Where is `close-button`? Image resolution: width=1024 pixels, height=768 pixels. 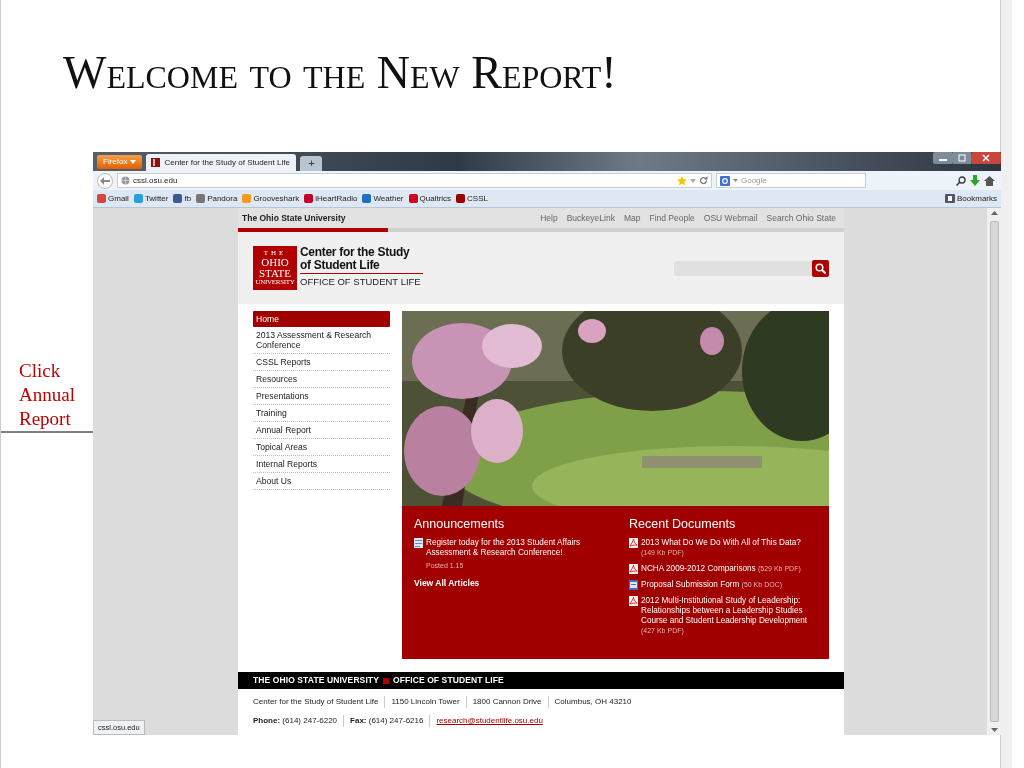 close-button is located at coordinates (986, 158).